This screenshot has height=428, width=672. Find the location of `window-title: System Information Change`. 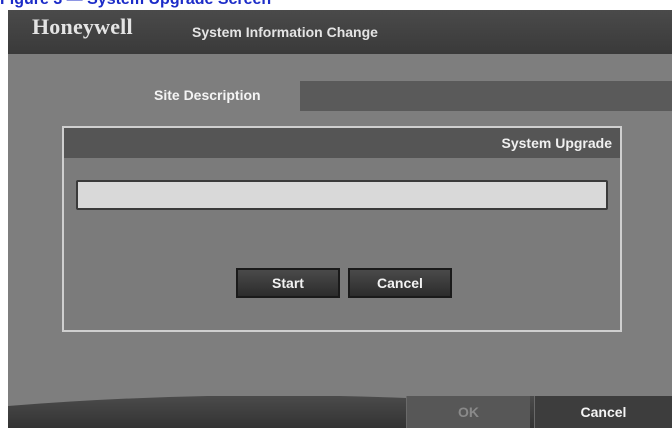

window-title: System Information Change is located at coordinates (285, 32).